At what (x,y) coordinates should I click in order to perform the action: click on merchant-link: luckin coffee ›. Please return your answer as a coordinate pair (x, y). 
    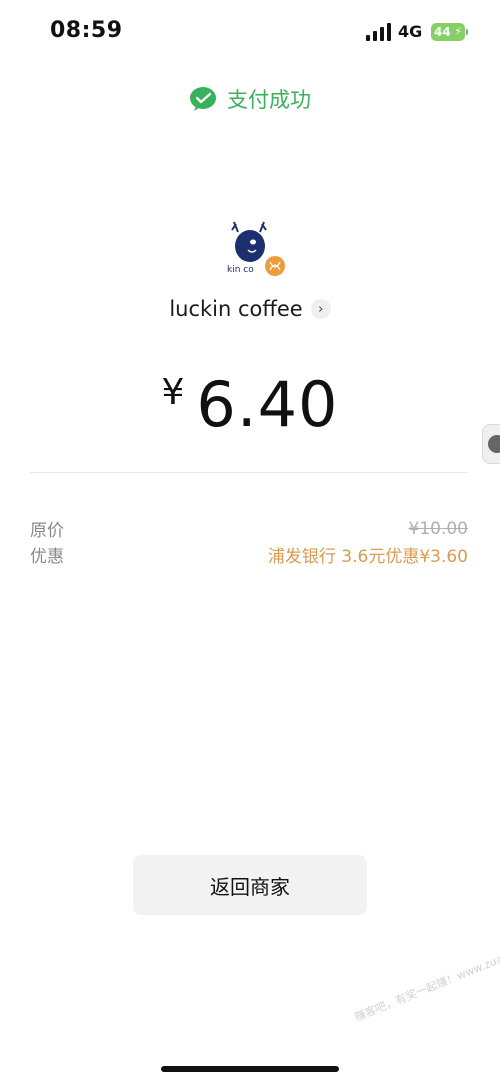
    Looking at the image, I should click on (250, 309).